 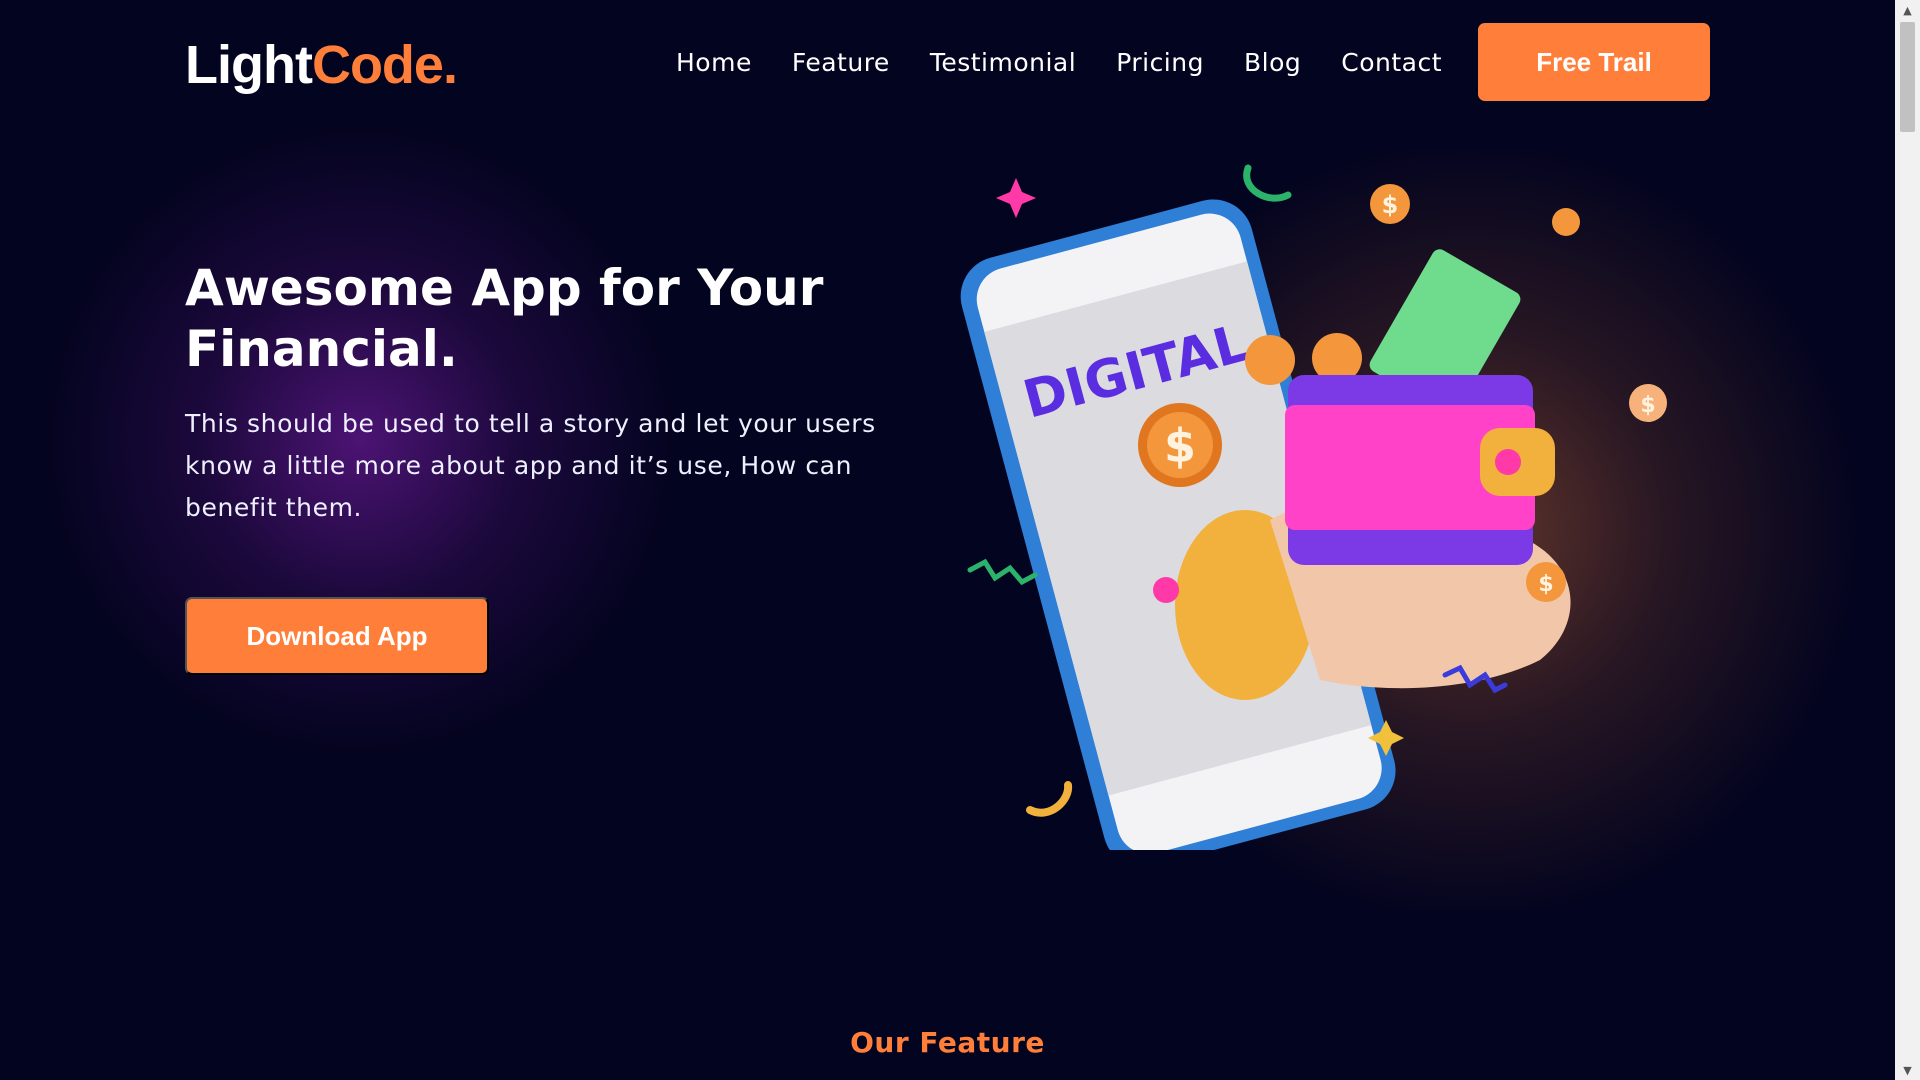 I want to click on download-app-button: Download App, so click(x=337, y=636).